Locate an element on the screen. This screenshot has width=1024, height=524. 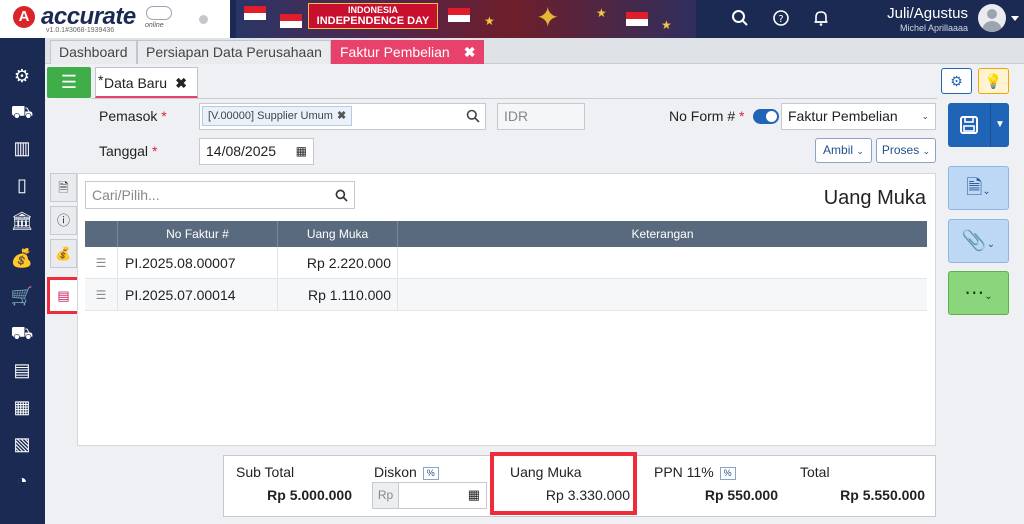
logo-icon: A is located at coordinates (24, 17).